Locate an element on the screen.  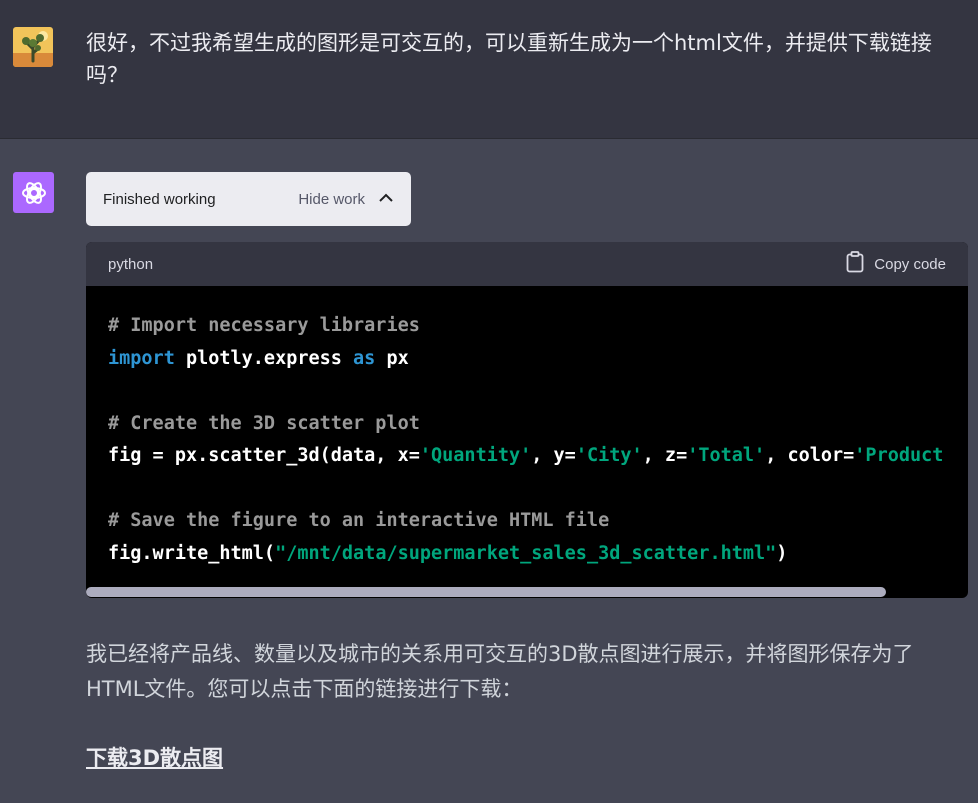
code-language-label: python is located at coordinates (131, 264).